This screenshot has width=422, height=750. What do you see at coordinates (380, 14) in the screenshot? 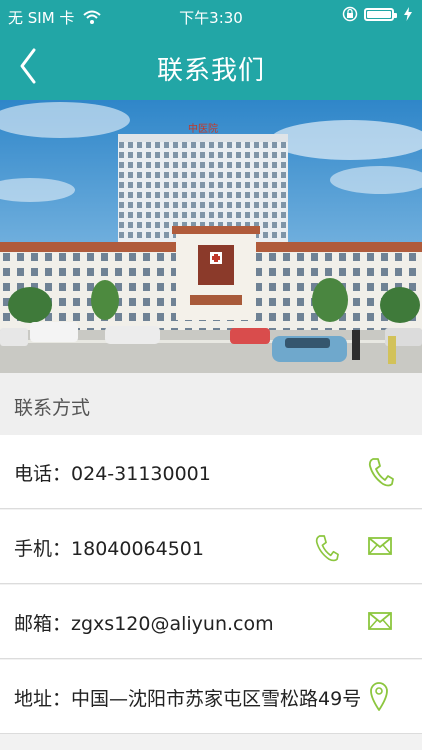
I see `battery-icon` at bounding box center [380, 14].